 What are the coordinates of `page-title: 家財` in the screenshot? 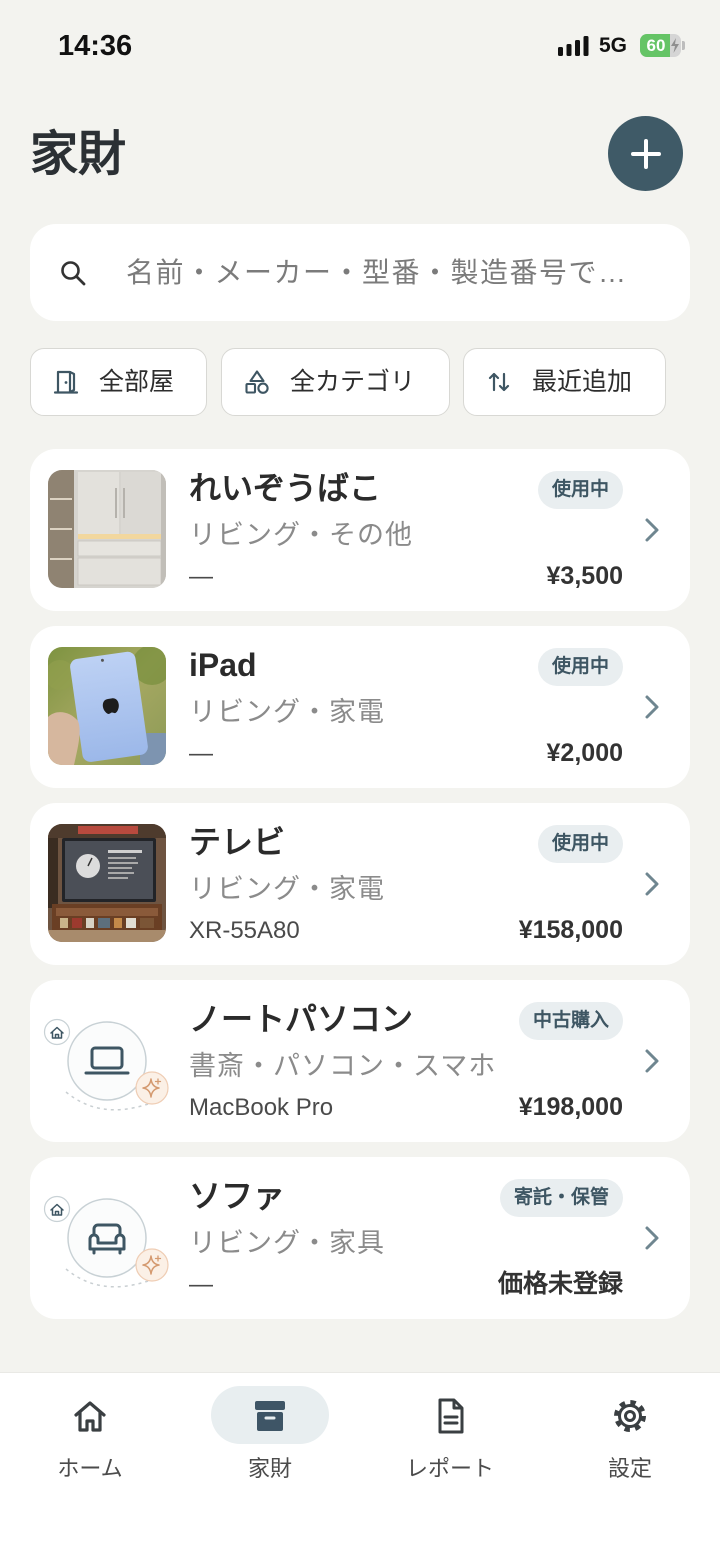 It's located at (78, 154).